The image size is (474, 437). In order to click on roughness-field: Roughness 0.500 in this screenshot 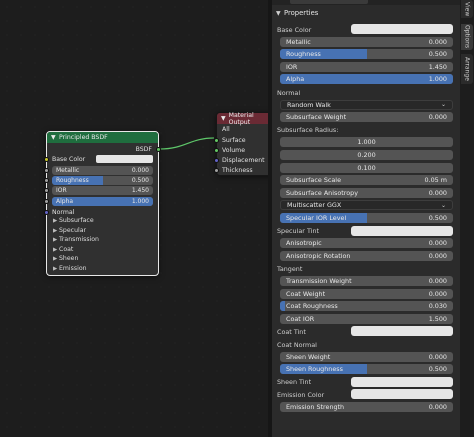, I will do `click(366, 54)`.